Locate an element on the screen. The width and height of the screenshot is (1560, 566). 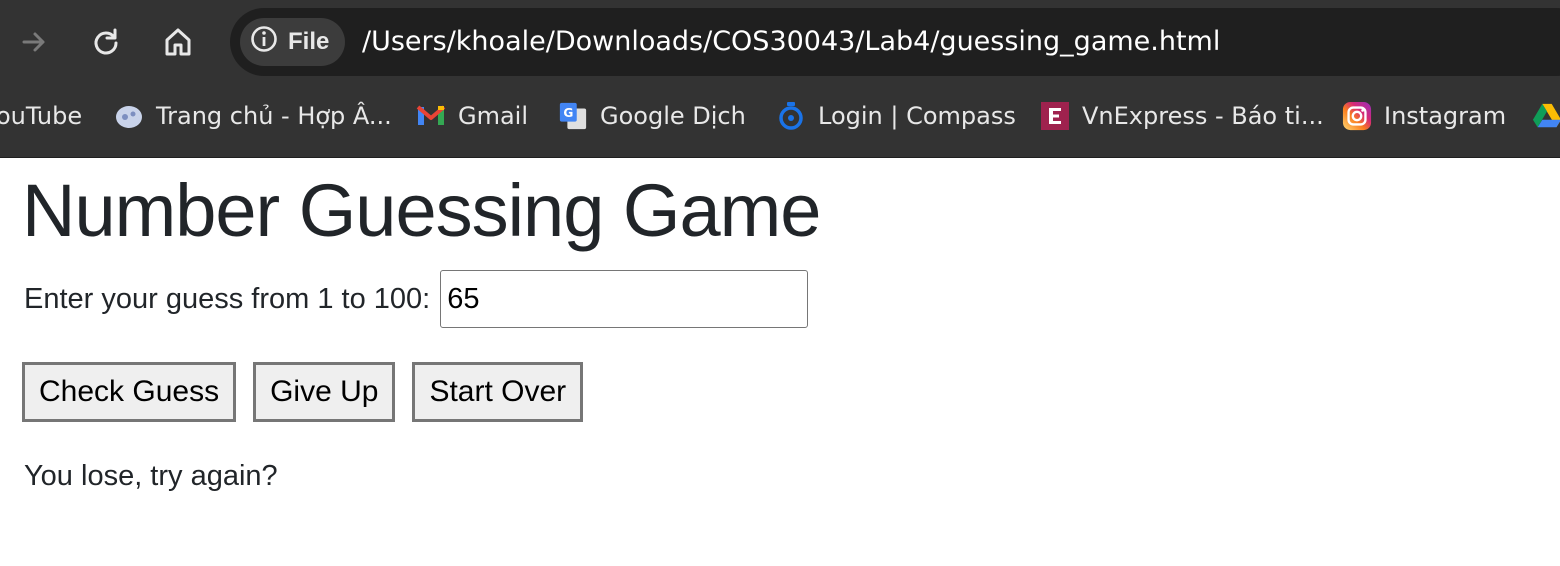
bookmark-label: Gmail is located at coordinates (493, 116).